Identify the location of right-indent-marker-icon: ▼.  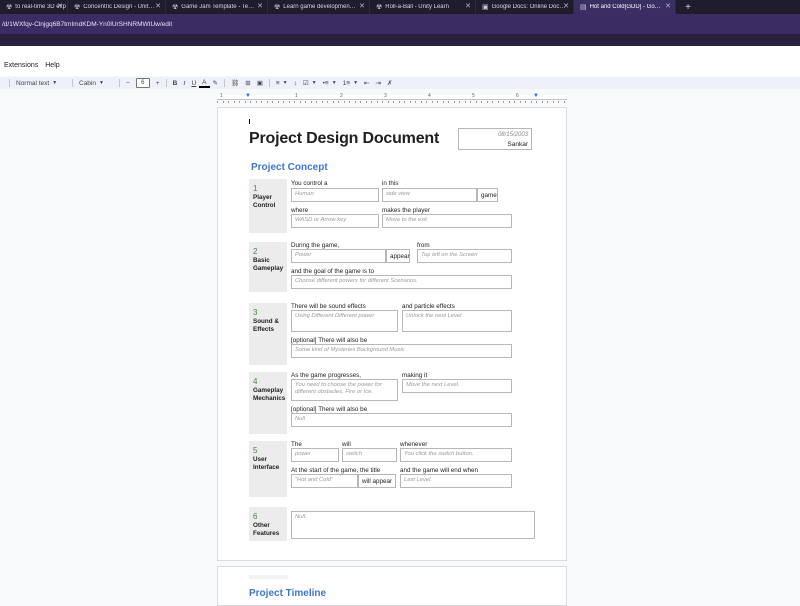
(536, 96).